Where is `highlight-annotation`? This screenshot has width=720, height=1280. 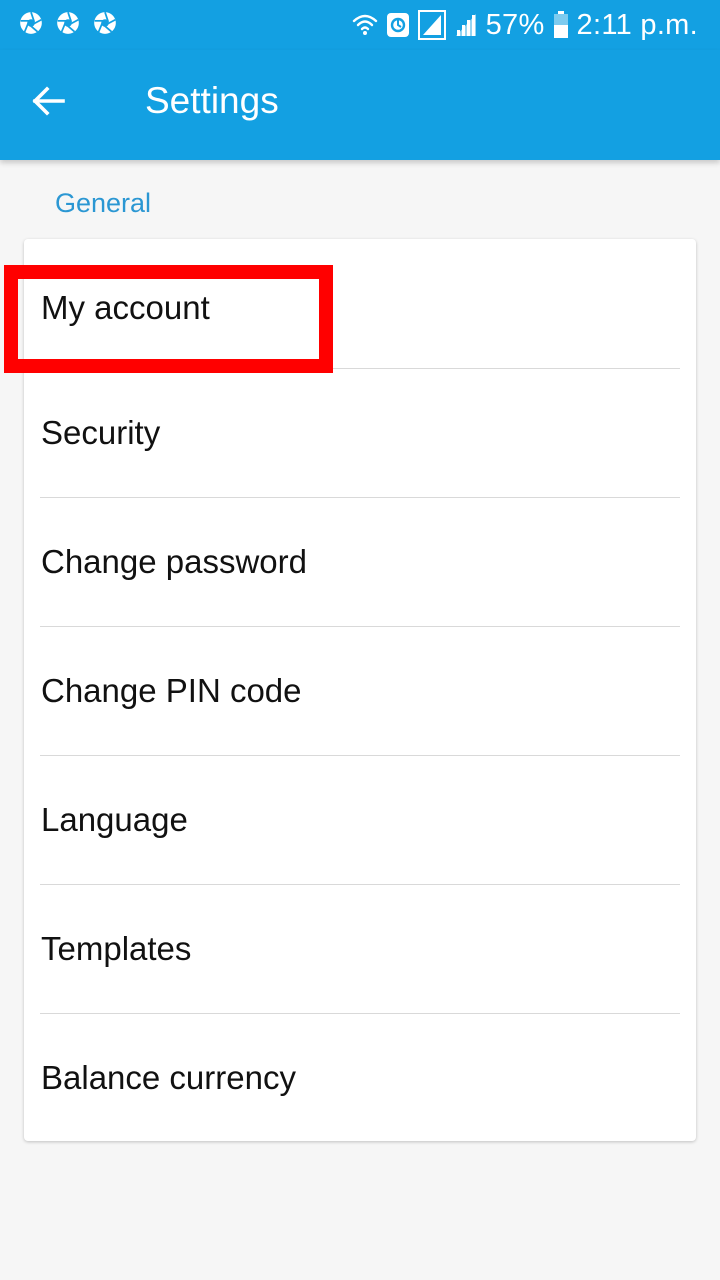
highlight-annotation is located at coordinates (168, 319).